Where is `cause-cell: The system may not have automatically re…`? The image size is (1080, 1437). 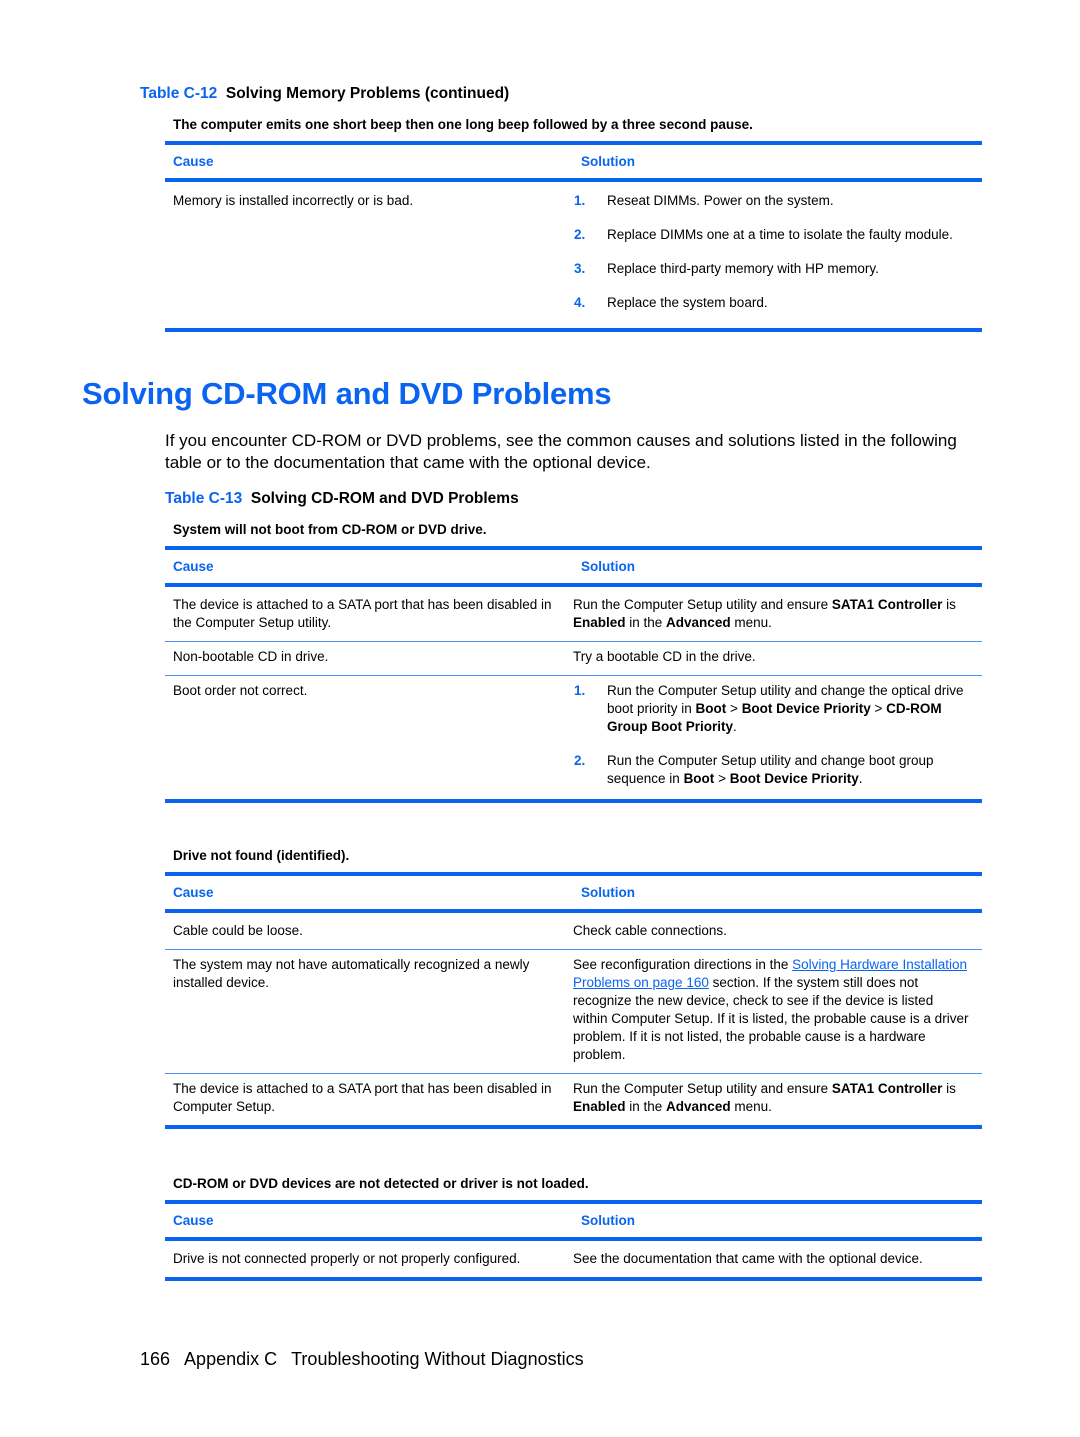
cause-cell: The system may not have automatically re… is located at coordinates (351, 973).